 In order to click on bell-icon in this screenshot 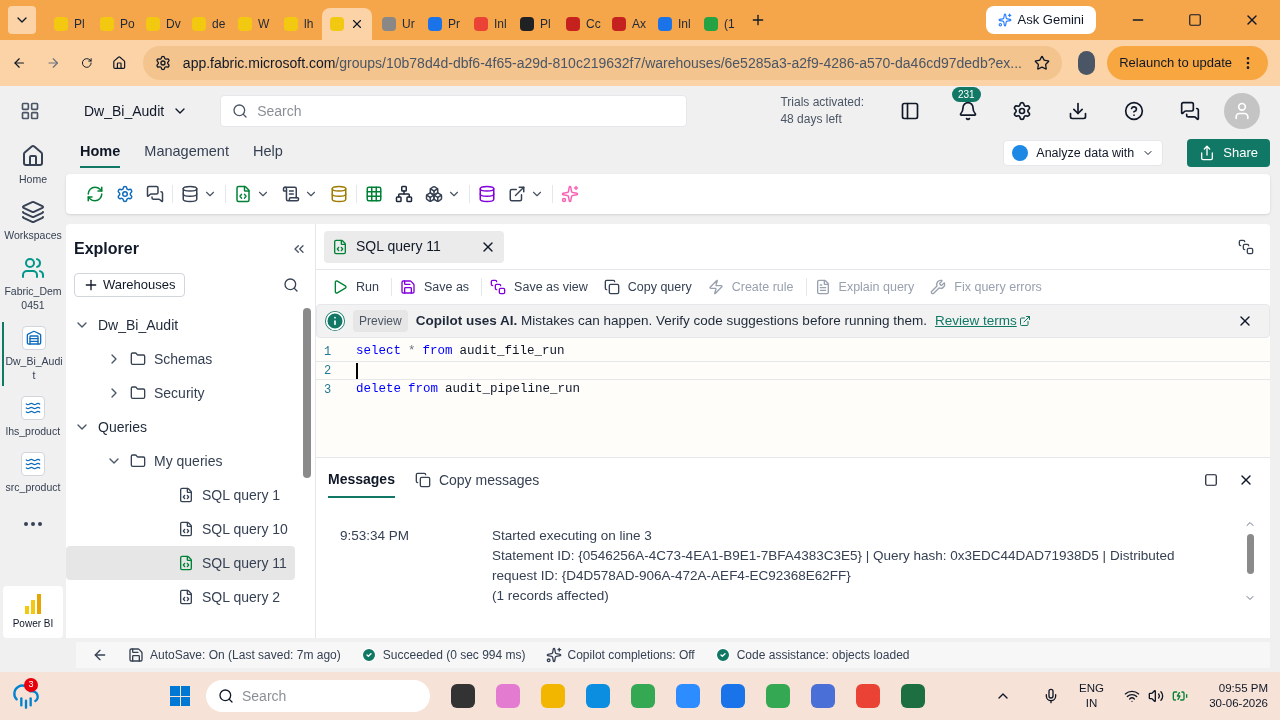, I will do `click(968, 111)`.